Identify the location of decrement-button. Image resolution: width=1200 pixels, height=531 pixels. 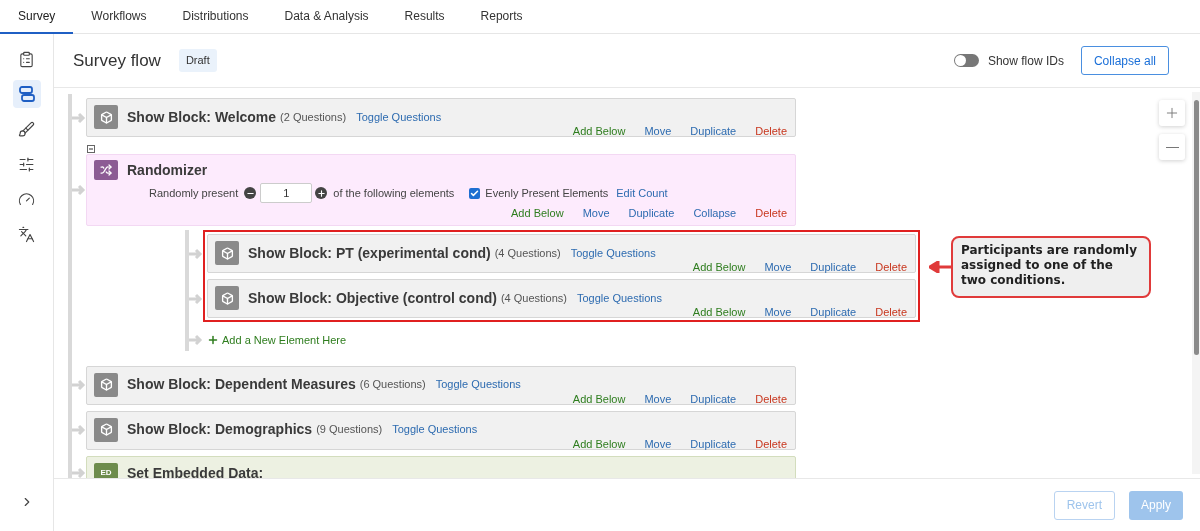
(250, 193).